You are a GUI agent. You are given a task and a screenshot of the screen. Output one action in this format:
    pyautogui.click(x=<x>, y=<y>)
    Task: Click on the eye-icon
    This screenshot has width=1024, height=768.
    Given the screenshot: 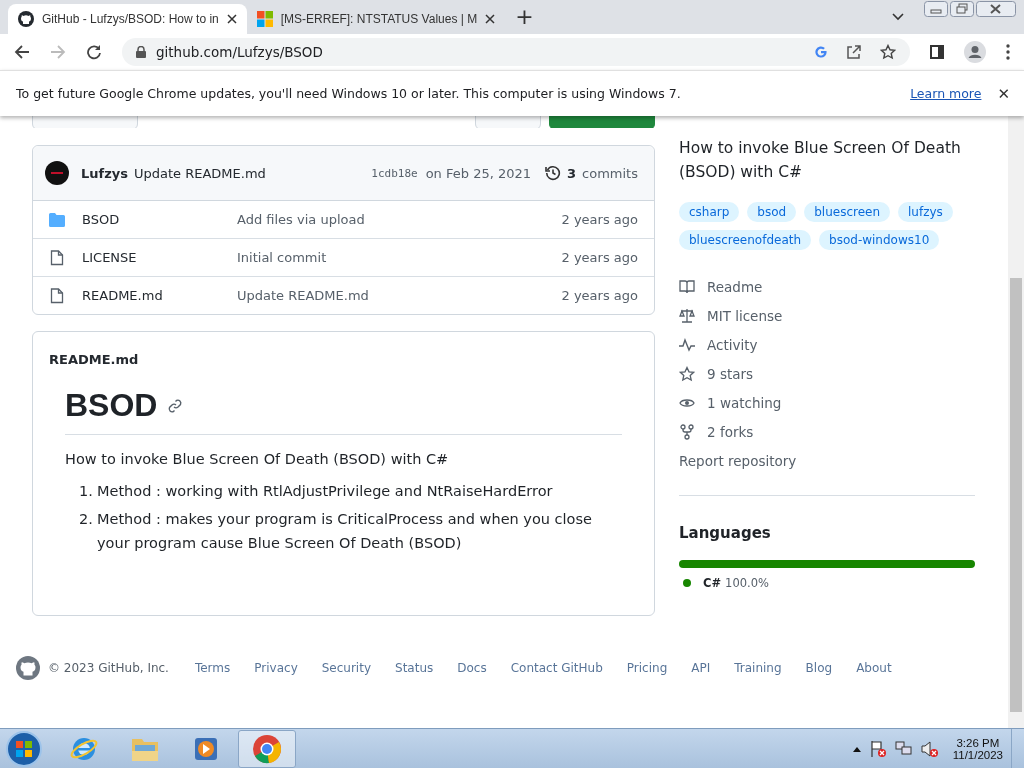 What is the action you would take?
    pyautogui.click(x=687, y=402)
    